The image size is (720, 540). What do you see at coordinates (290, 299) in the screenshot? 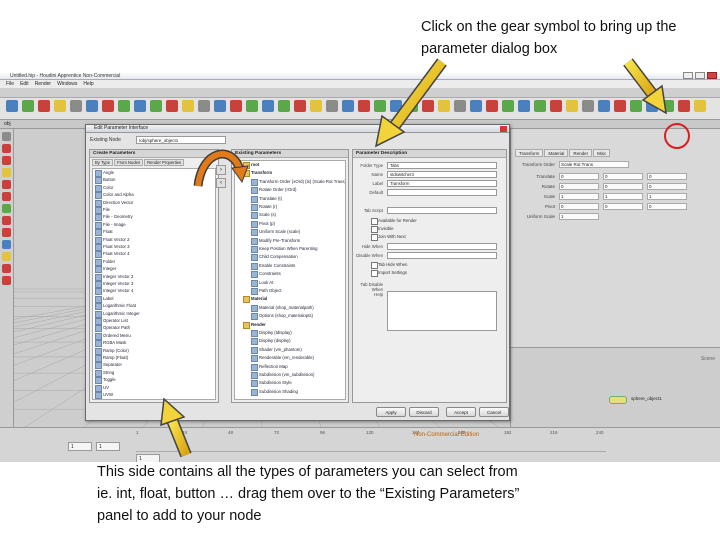
I see `existing-folder-item: Material` at bounding box center [290, 299].